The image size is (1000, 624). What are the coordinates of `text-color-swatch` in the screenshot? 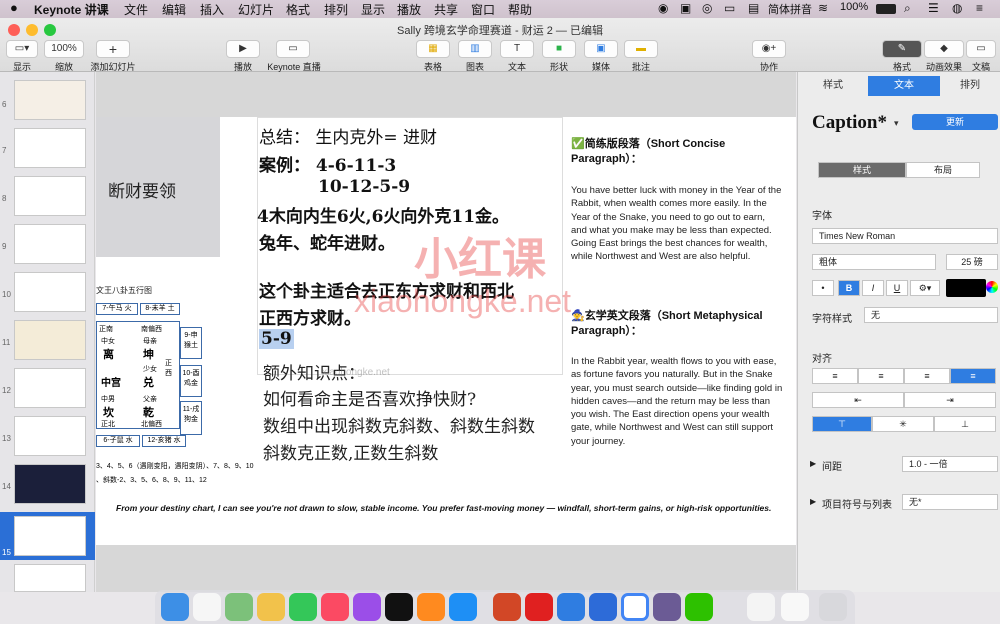 It's located at (966, 288).